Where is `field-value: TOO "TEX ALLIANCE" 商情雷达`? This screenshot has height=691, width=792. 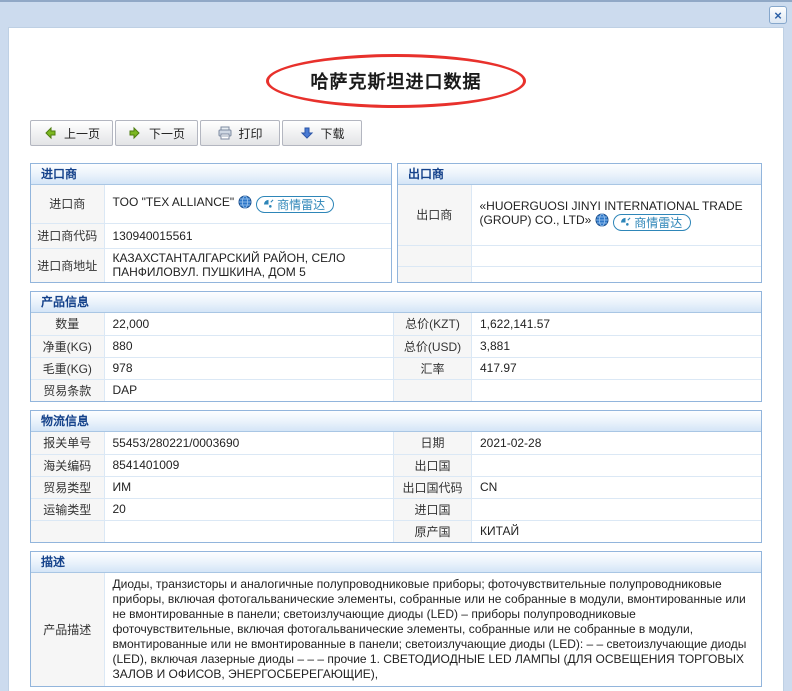 field-value: TOO "TEX ALLIANCE" 商情雷达 is located at coordinates (247, 204).